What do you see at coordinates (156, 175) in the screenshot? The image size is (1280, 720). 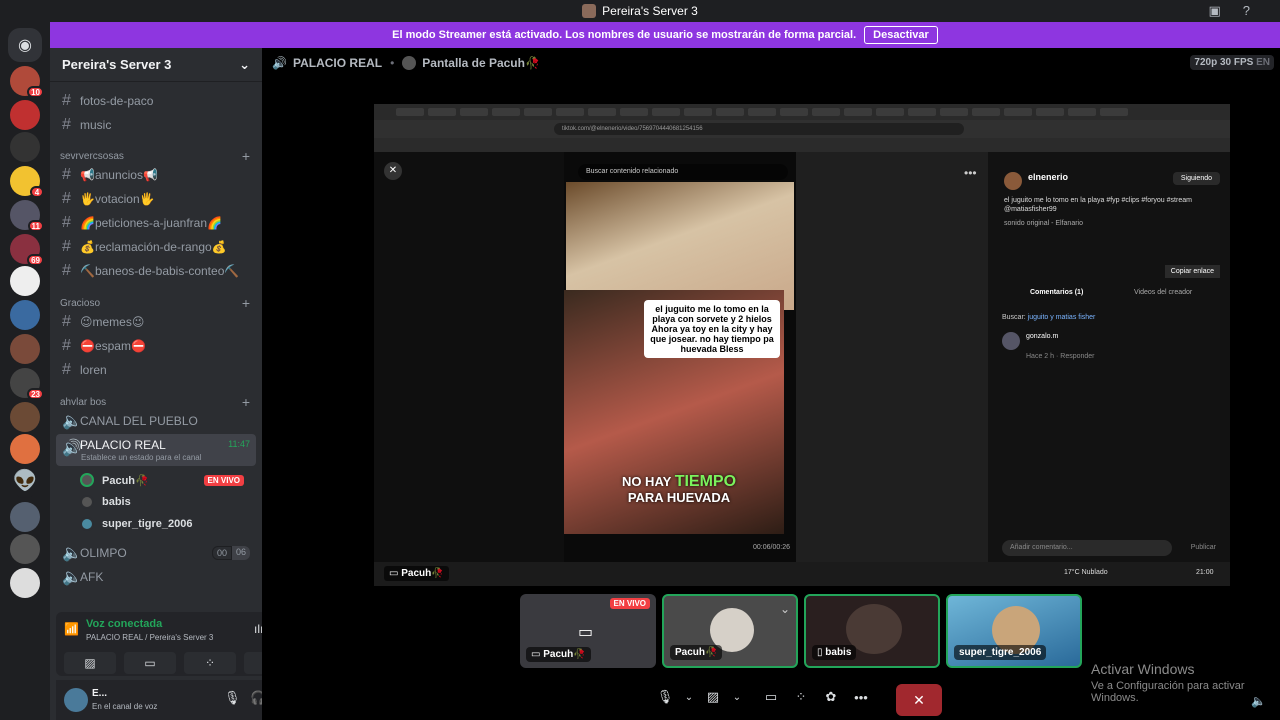 I see `channel-anuncios: # 📢anuncios📢` at bounding box center [156, 175].